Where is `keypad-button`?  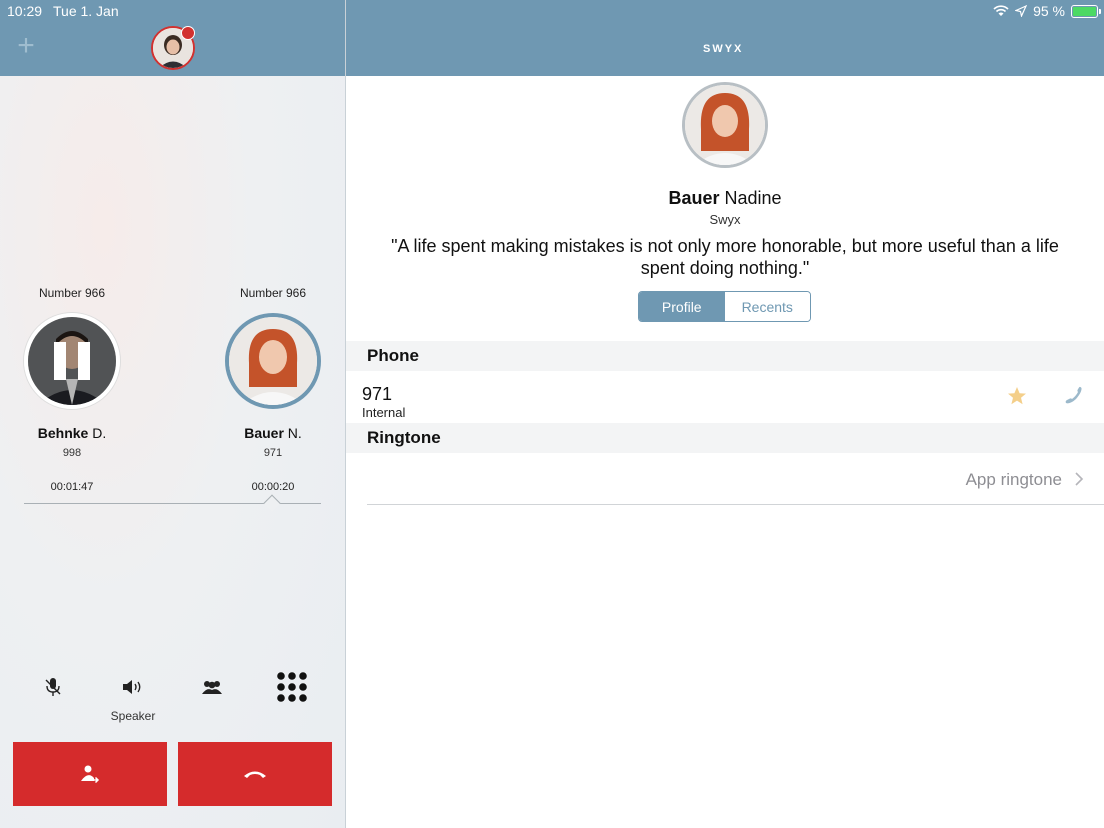
keypad-button is located at coordinates (292, 687).